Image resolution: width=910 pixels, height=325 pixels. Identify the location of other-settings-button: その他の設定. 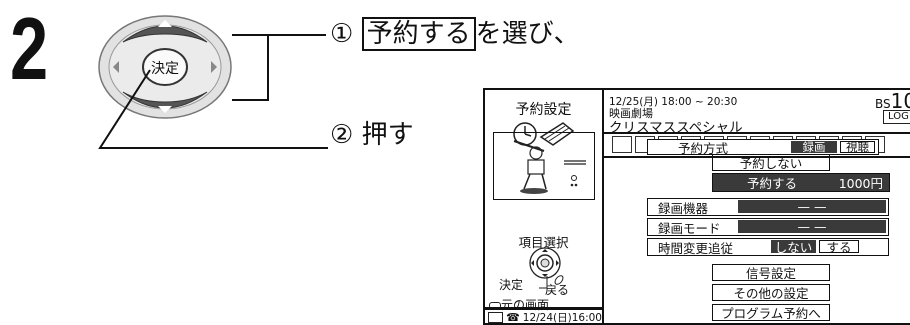
(771, 292).